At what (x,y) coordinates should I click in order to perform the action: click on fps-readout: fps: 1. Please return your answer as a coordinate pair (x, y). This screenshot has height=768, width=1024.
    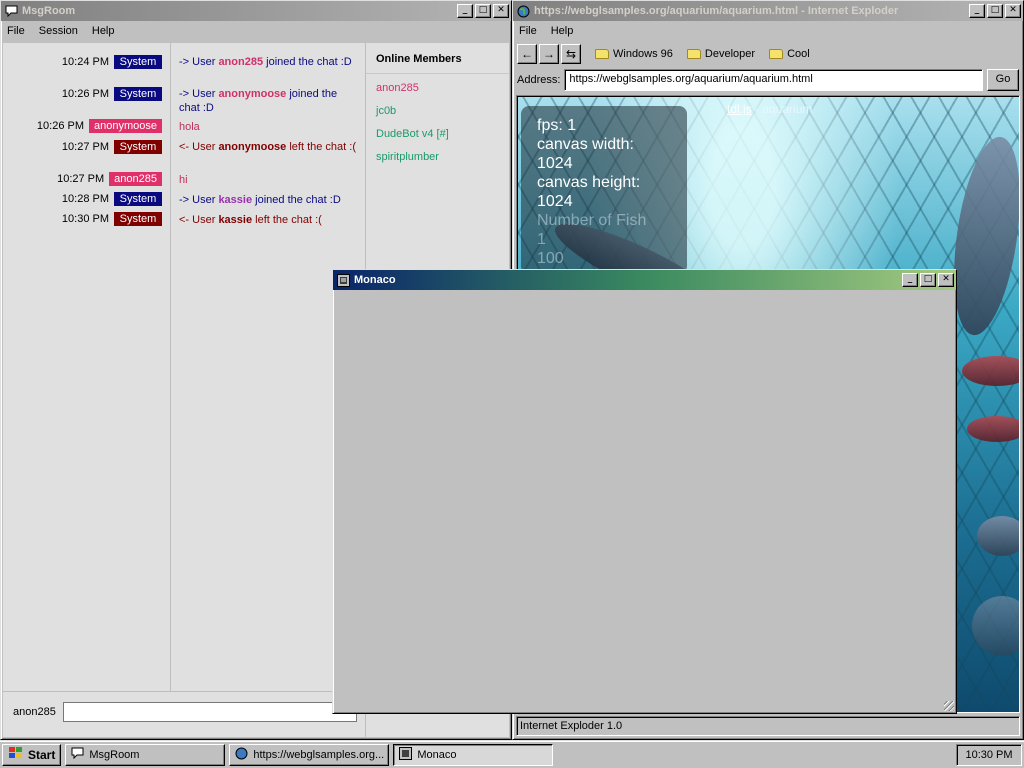
    Looking at the image, I should click on (557, 125).